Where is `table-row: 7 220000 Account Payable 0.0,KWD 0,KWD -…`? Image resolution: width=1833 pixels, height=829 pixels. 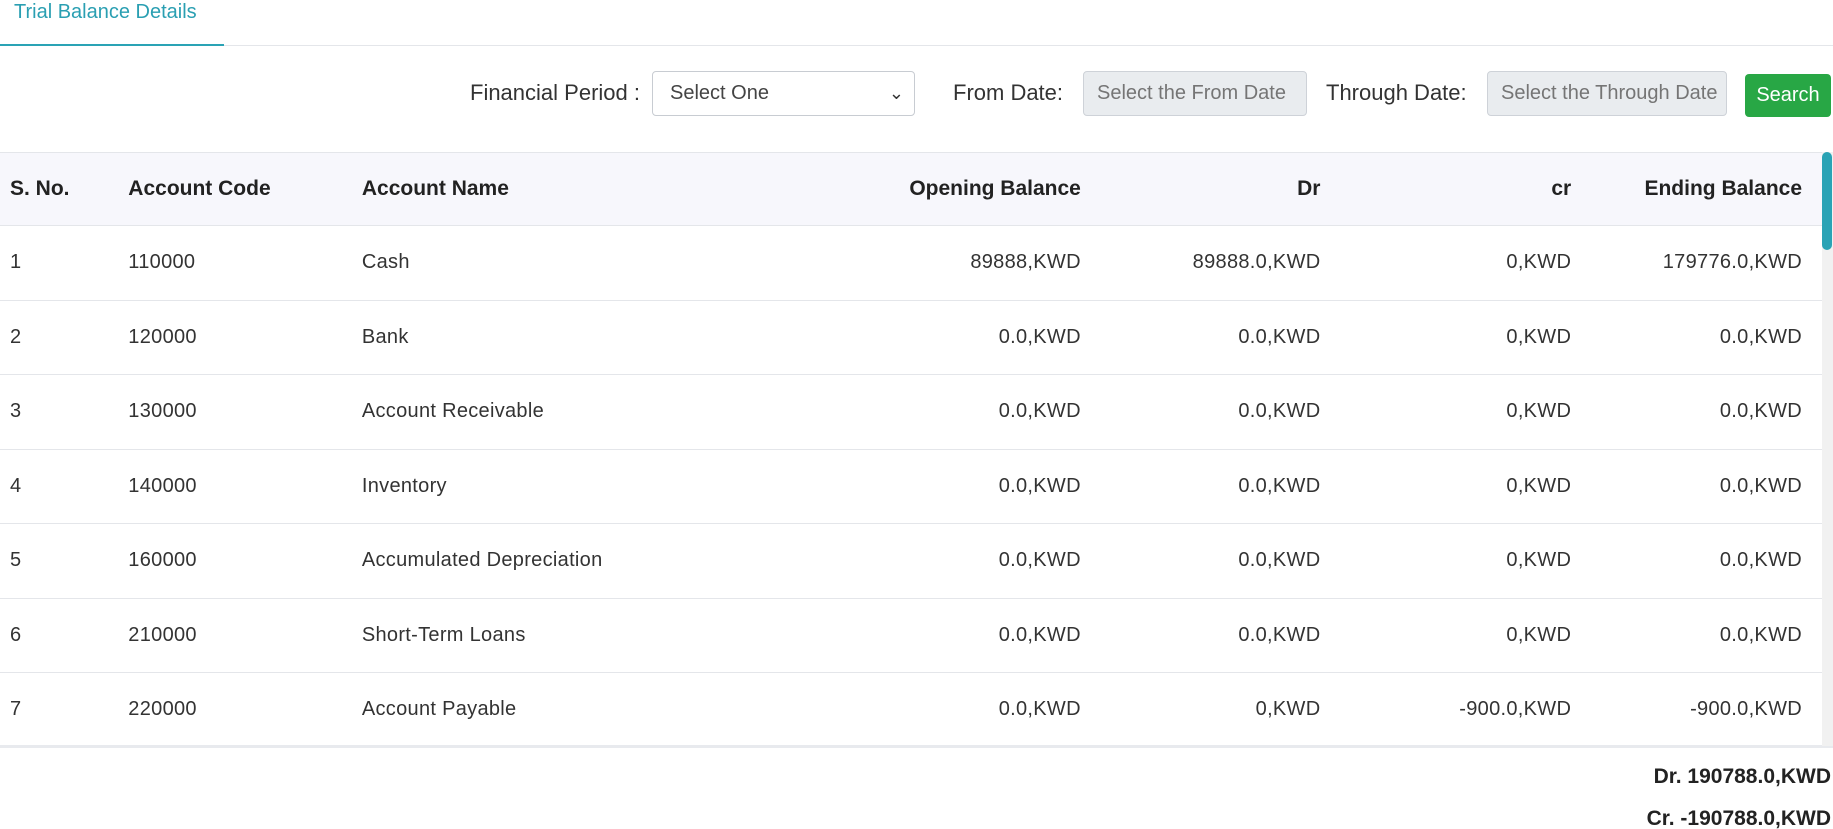
table-row: 7 220000 Account Payable 0.0,KWD 0,KWD -… is located at coordinates (911, 708).